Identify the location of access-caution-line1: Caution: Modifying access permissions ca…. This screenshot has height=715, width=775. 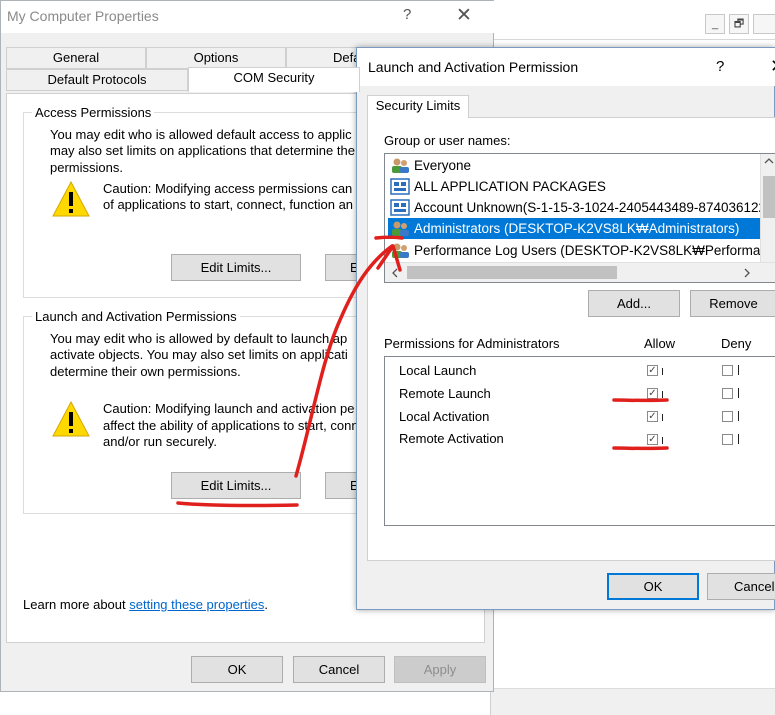
(228, 188).